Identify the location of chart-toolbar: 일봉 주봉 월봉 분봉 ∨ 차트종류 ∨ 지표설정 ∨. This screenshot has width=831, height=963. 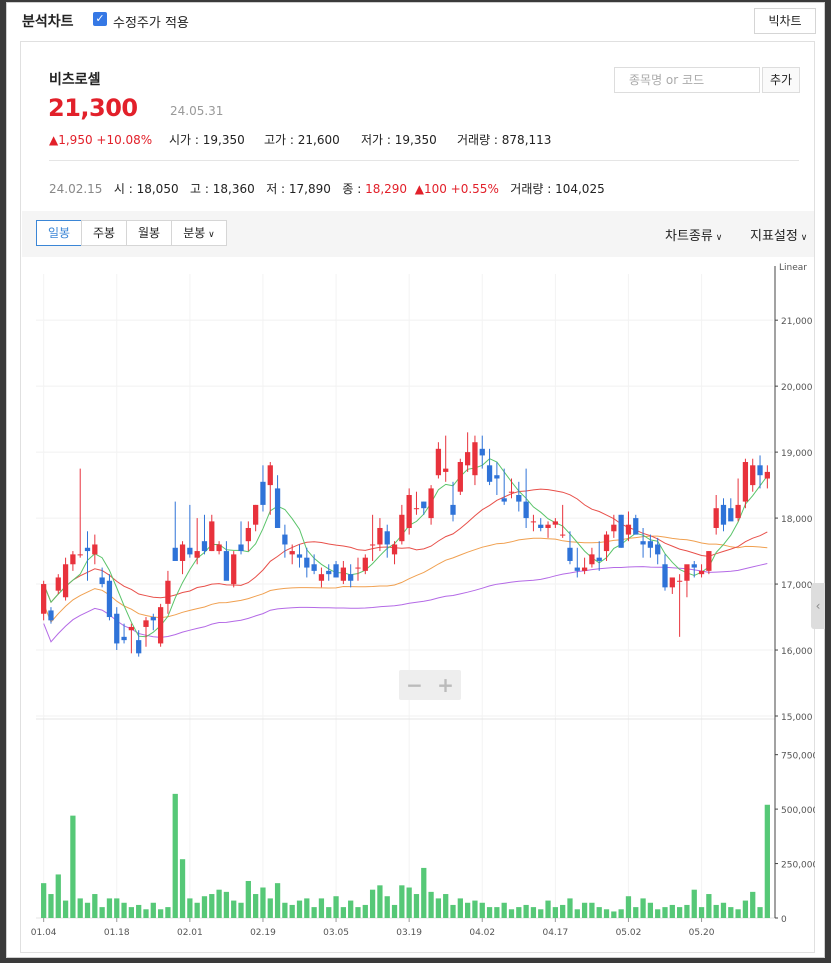
(418, 234).